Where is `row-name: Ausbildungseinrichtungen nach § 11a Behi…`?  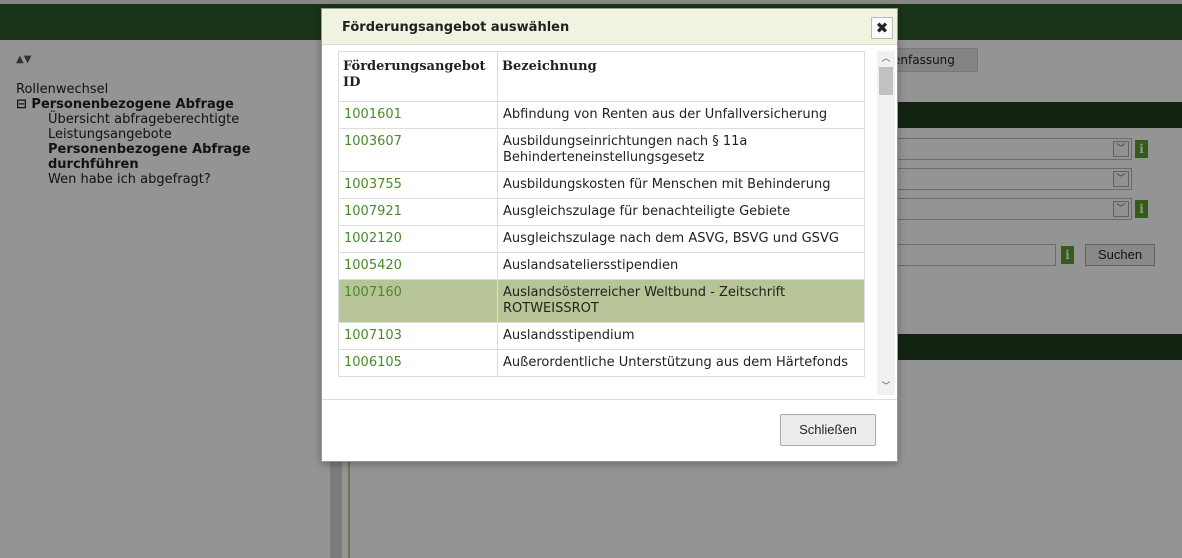 row-name: Ausbildungseinrichtungen nach § 11a Behi… is located at coordinates (681, 150).